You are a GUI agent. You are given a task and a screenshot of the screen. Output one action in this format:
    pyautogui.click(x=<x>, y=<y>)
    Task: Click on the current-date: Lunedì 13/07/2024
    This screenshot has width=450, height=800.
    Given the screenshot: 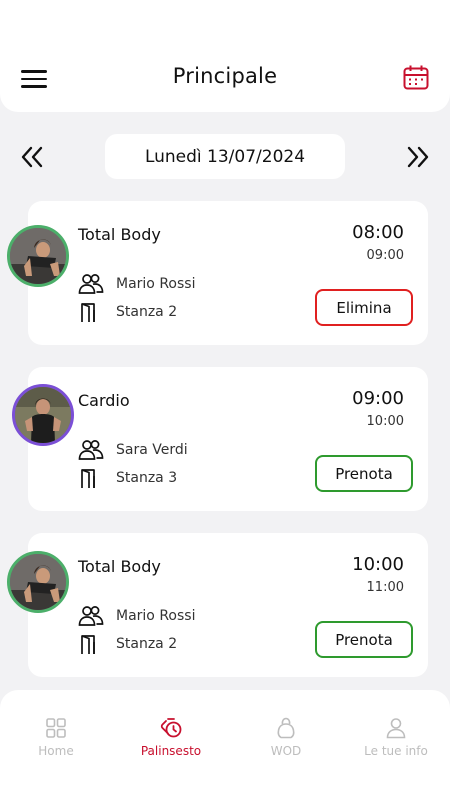 What is the action you would take?
    pyautogui.click(x=225, y=156)
    